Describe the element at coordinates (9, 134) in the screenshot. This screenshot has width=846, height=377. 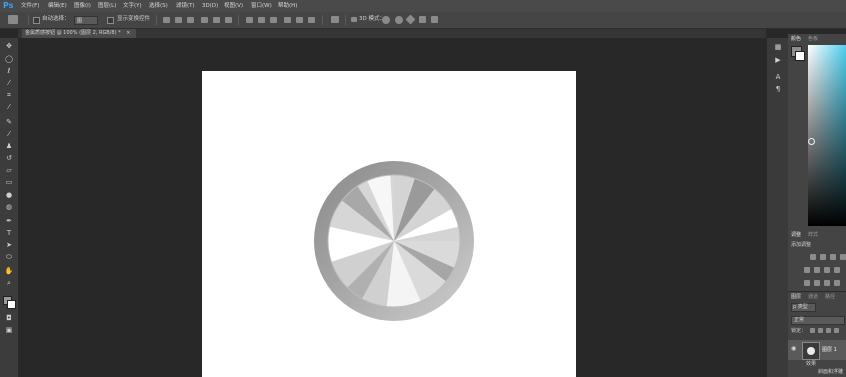
I see `brush-tool-icon: ⁄` at that location.